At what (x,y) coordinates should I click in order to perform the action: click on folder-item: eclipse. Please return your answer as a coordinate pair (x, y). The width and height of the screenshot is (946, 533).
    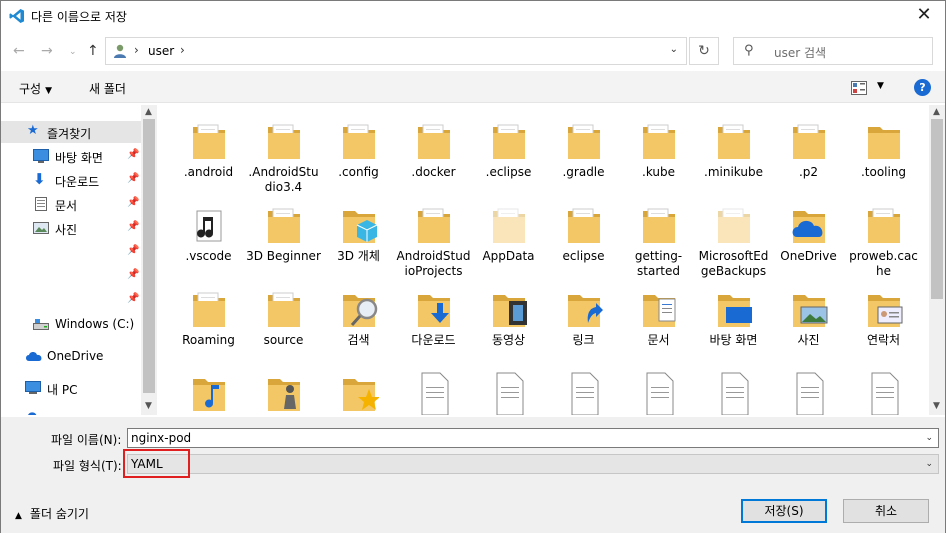
    Looking at the image, I should click on (583, 235).